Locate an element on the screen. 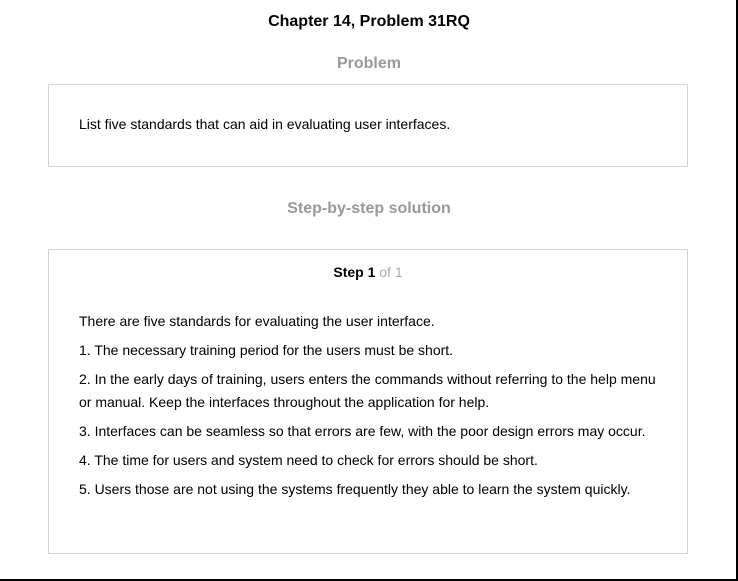 The height and width of the screenshot is (581, 738). solution-heading: Step-by-step solution is located at coordinates (369, 208).